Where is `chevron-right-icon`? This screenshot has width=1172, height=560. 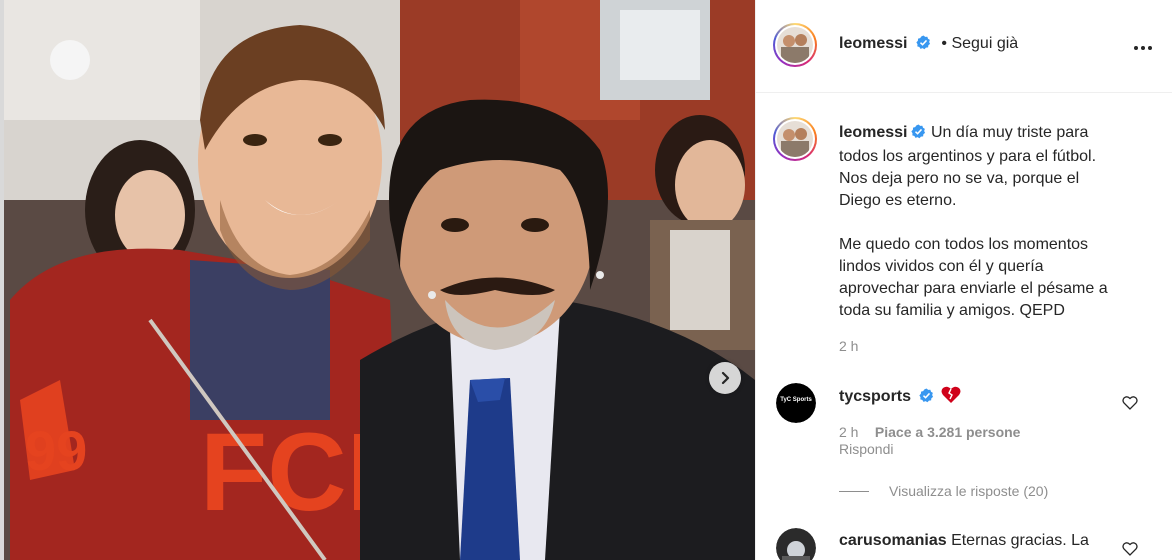
chevron-right-icon is located at coordinates (725, 378).